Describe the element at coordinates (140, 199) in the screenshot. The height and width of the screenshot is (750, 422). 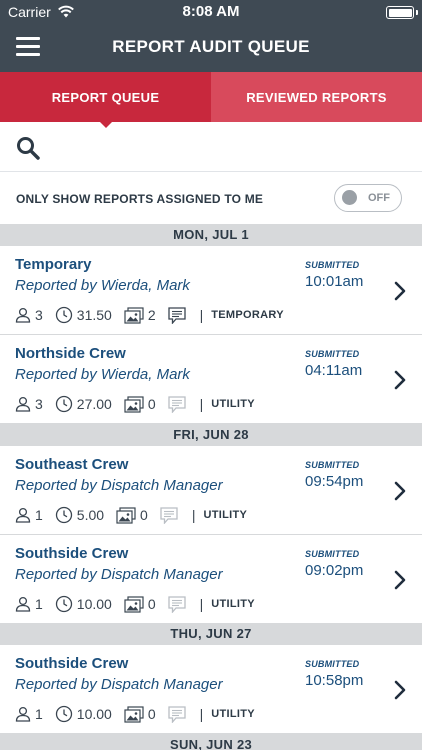
I see `assigned-filter-label: ONLY SHOW REPORTS ASSIGNED TO ME` at that location.